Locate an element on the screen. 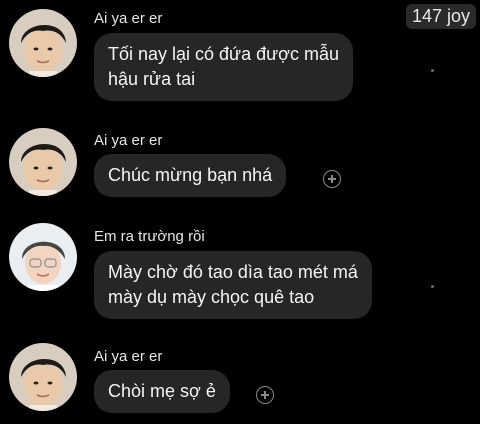  message-bubble: Chòi mẹ sợ ẻ is located at coordinates (162, 391).